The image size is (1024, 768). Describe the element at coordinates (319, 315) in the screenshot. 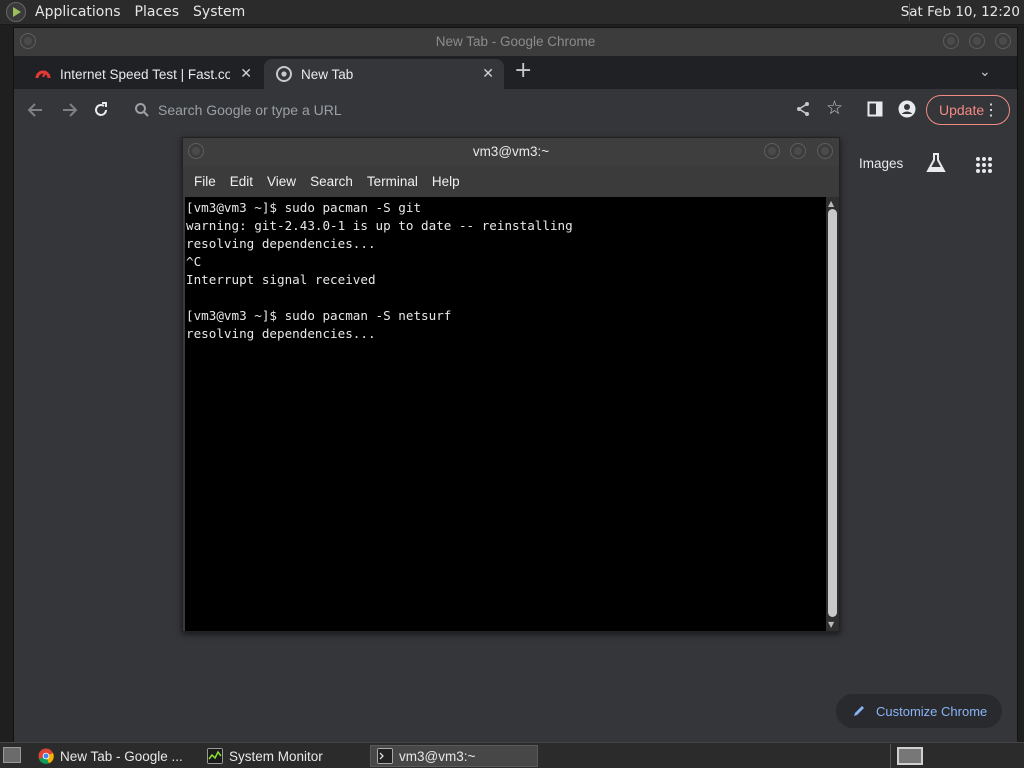

I see `terminal-line: [vm3@vm3 ~]$ sudo pacman -S netsurf` at that location.